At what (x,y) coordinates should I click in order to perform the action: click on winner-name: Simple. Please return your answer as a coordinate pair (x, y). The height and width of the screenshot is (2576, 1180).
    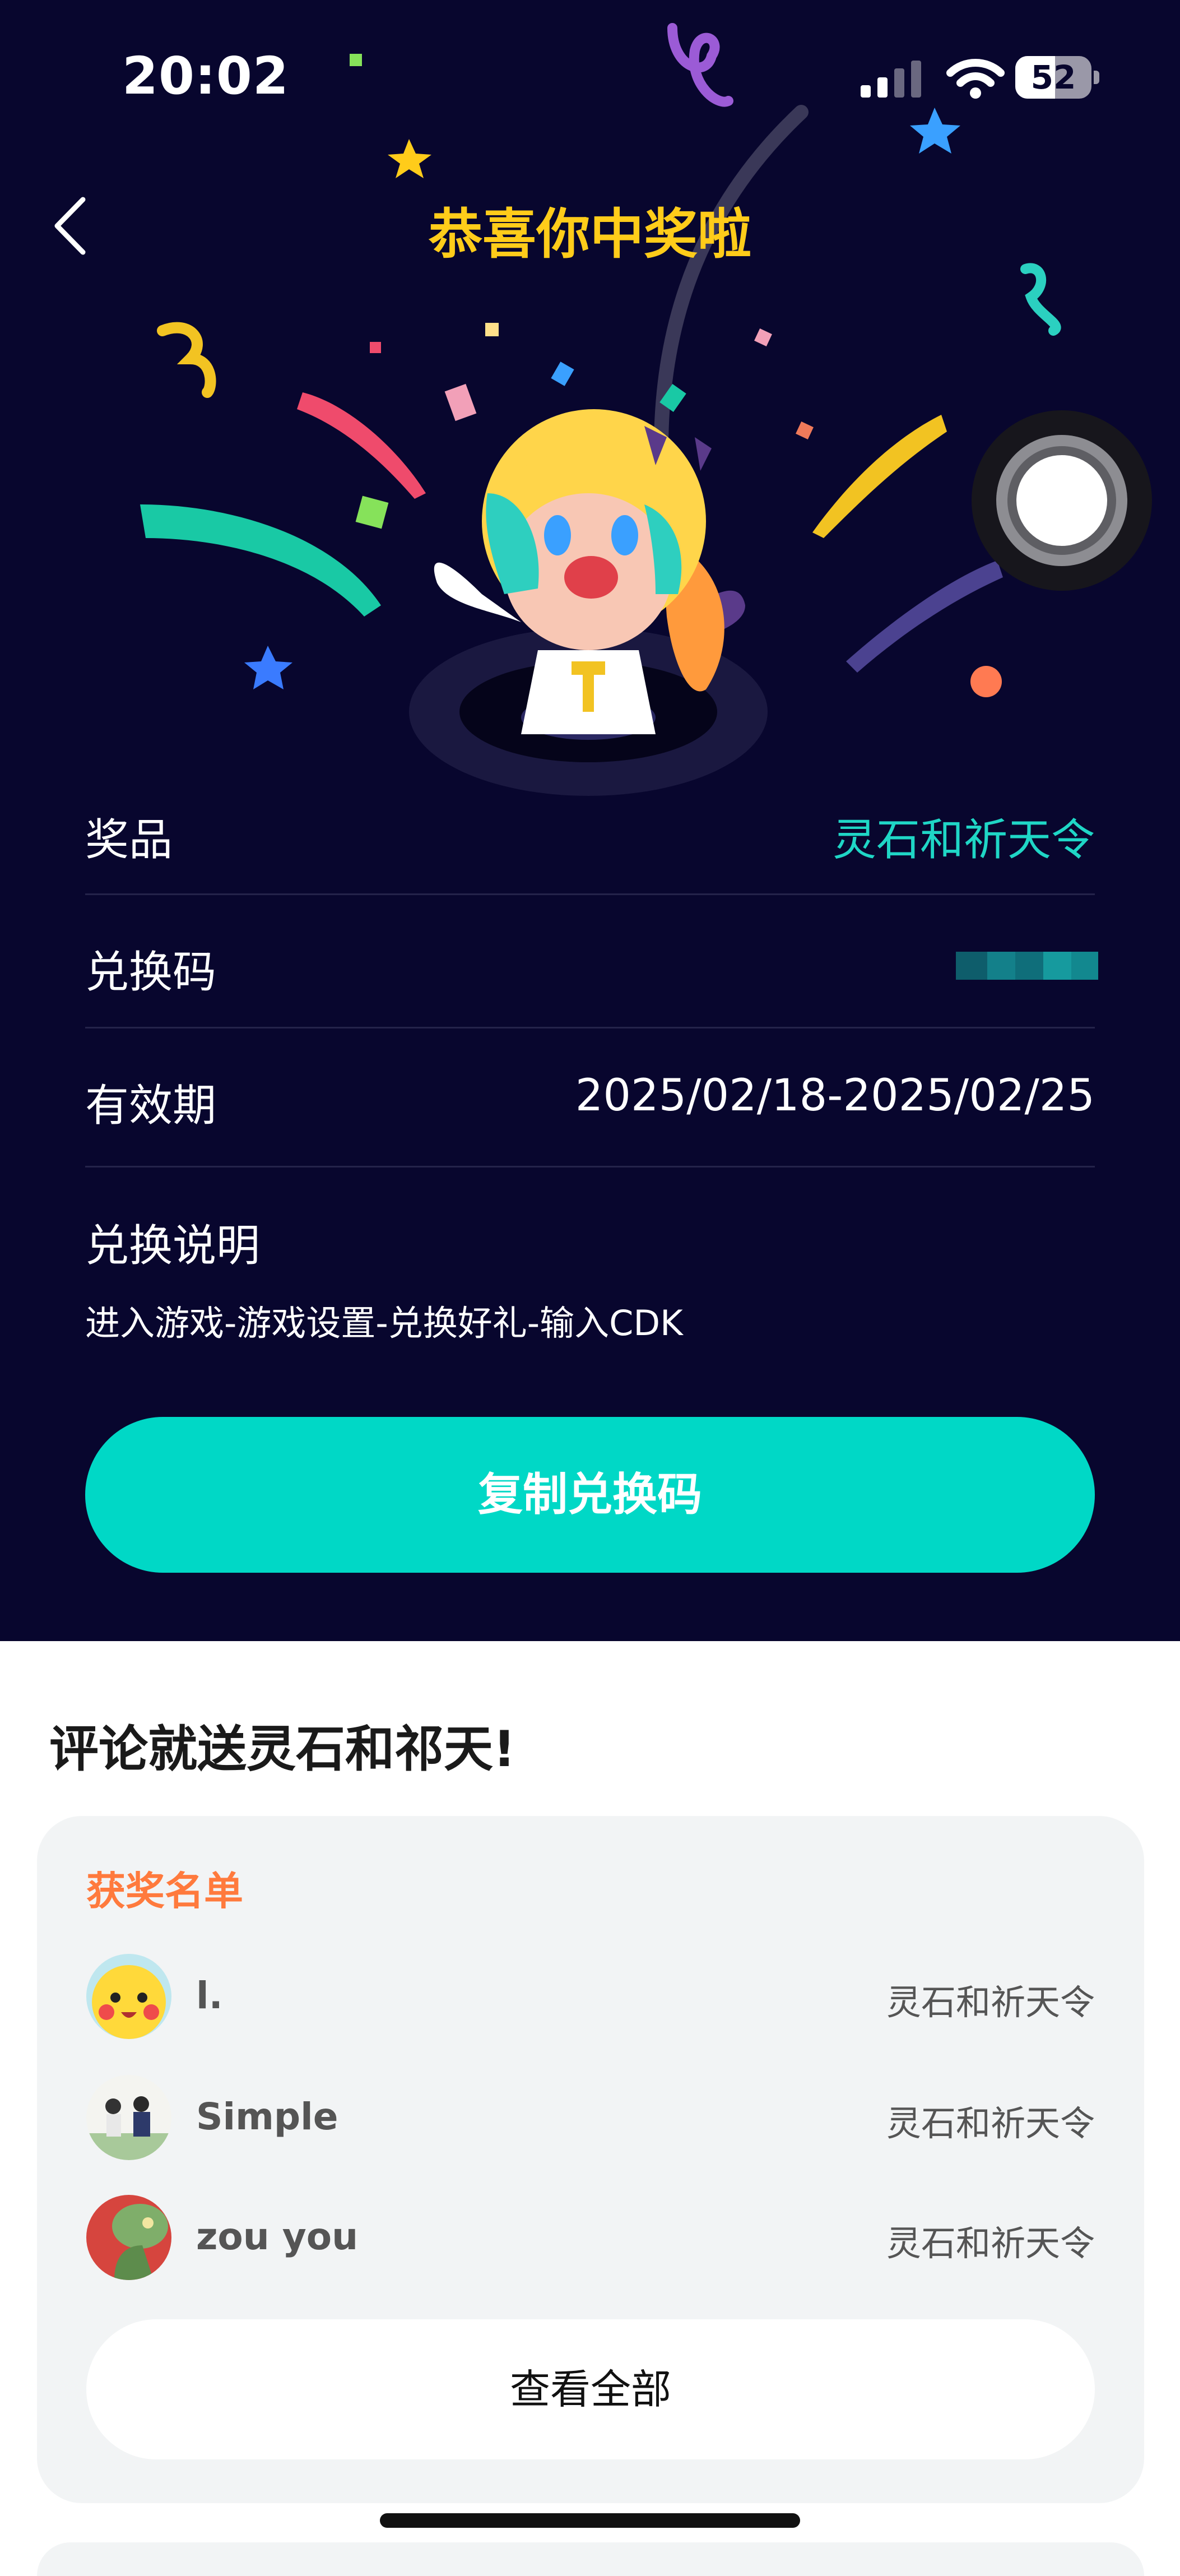
    Looking at the image, I should click on (267, 2116).